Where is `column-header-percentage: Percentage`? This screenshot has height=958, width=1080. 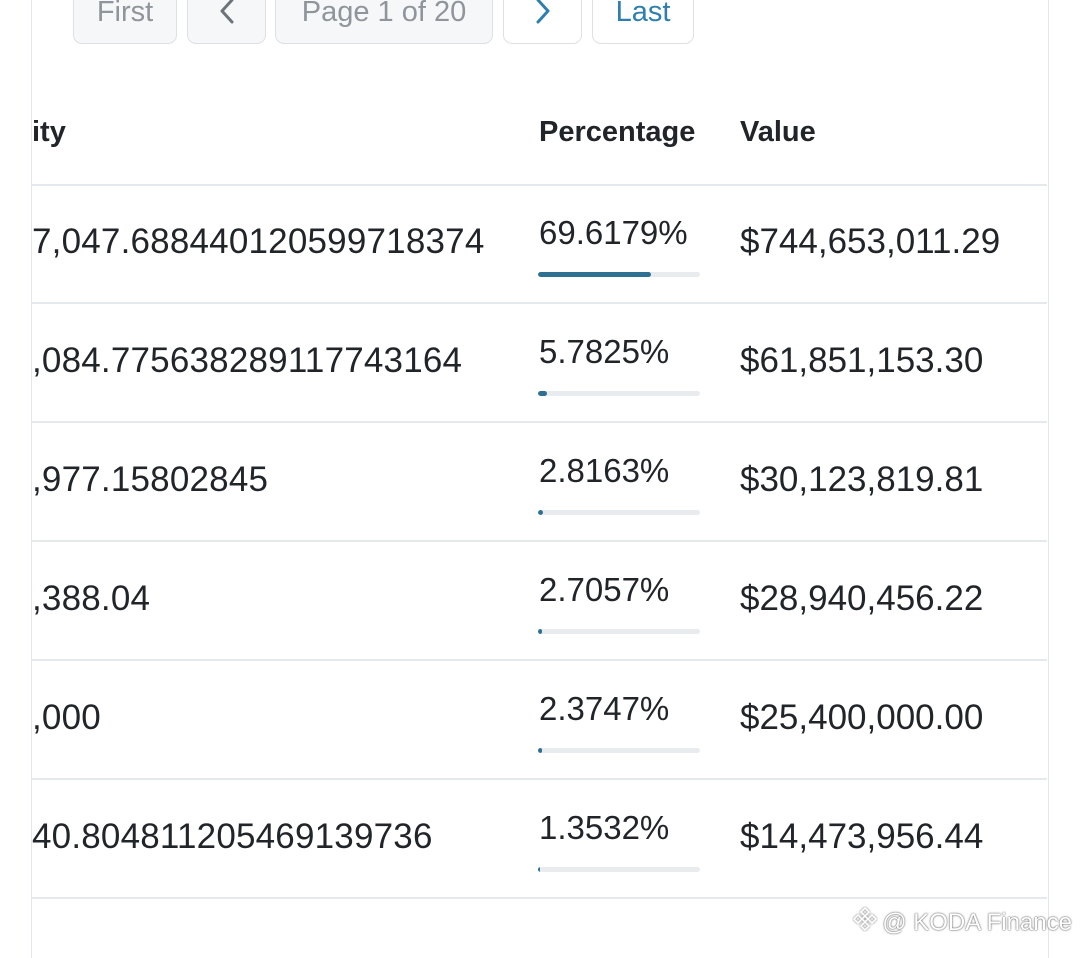 column-header-percentage: Percentage is located at coordinates (617, 132).